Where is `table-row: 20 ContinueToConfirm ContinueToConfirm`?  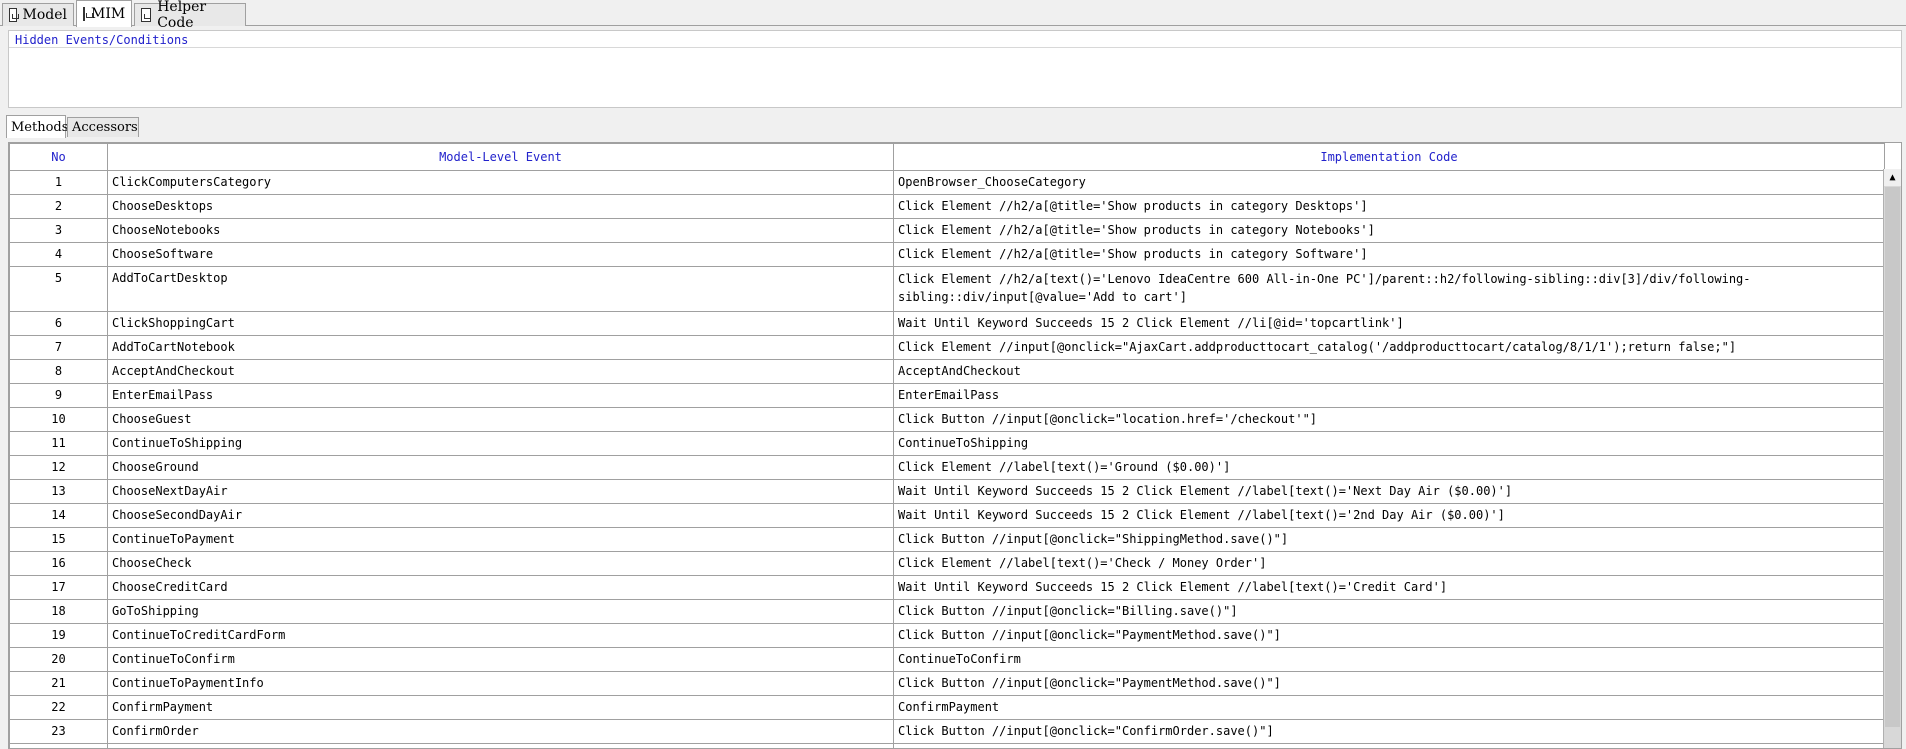 table-row: 20 ContinueToConfirm ContinueToConfirm is located at coordinates (947, 659).